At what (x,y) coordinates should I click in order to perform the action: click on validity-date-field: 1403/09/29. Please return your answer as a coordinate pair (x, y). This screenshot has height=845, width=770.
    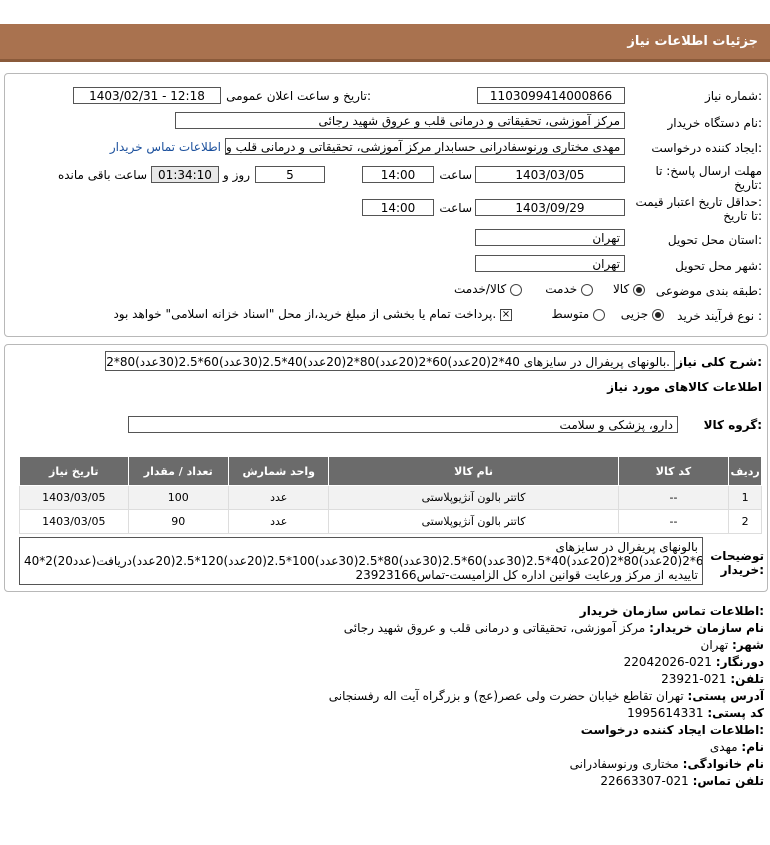
    Looking at the image, I should click on (550, 207).